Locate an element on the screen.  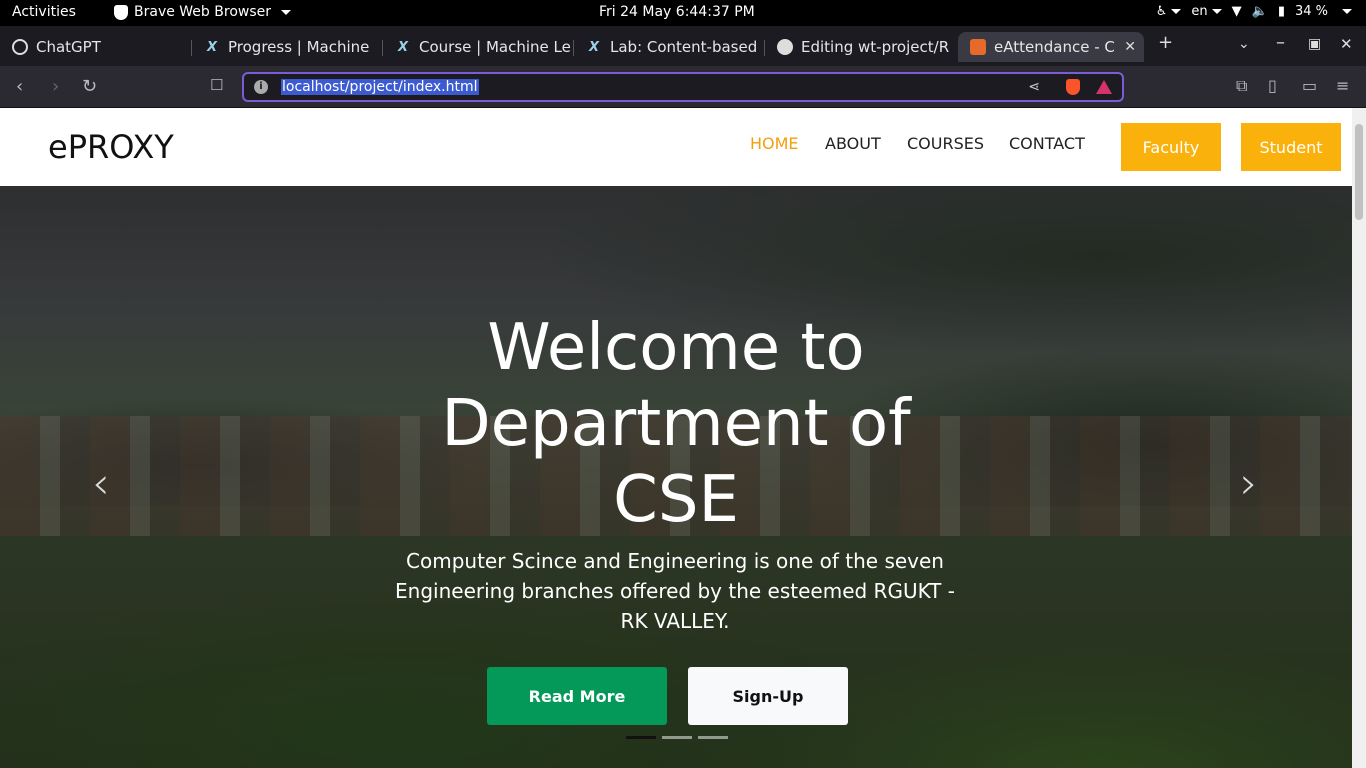
tab-eattendance: eAttendance - C ✕ is located at coordinates (1051, 47).